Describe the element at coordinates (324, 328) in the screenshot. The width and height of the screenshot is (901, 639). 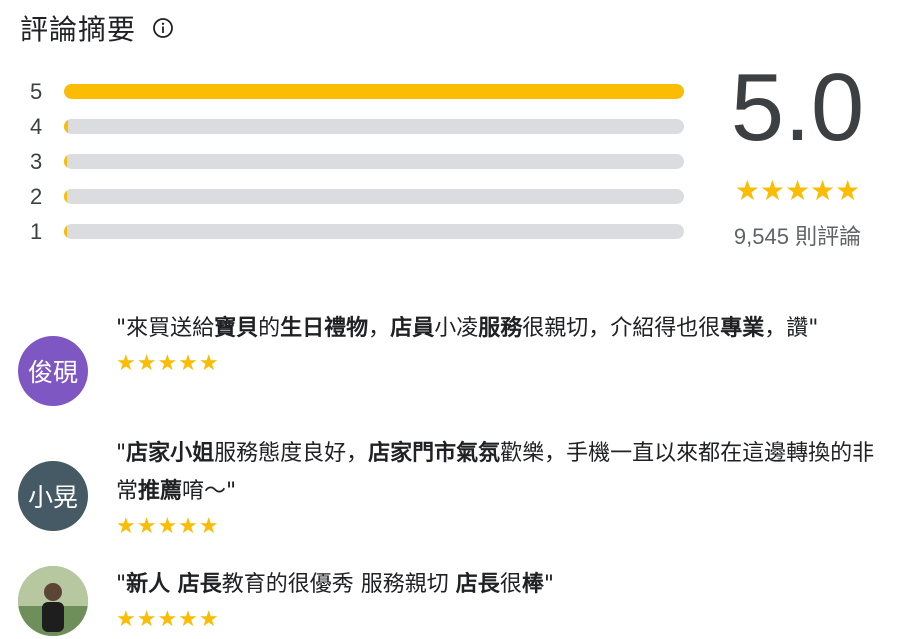
I see `review-highlight: 生日禮物` at that location.